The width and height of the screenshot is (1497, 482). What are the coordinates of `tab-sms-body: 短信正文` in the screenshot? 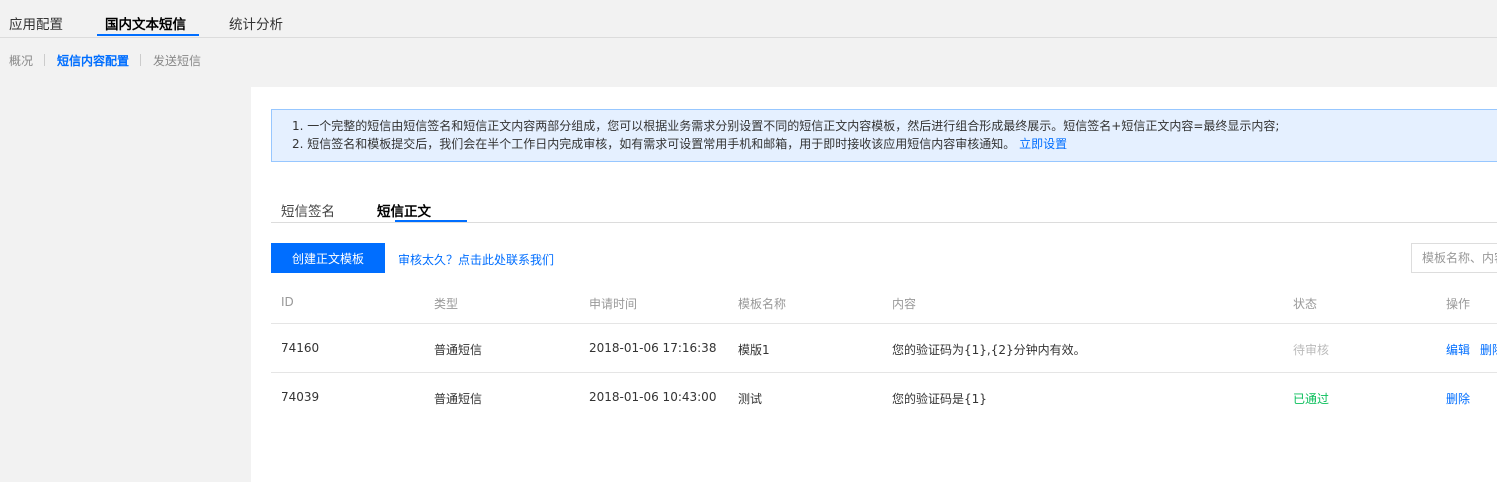 It's located at (404, 210).